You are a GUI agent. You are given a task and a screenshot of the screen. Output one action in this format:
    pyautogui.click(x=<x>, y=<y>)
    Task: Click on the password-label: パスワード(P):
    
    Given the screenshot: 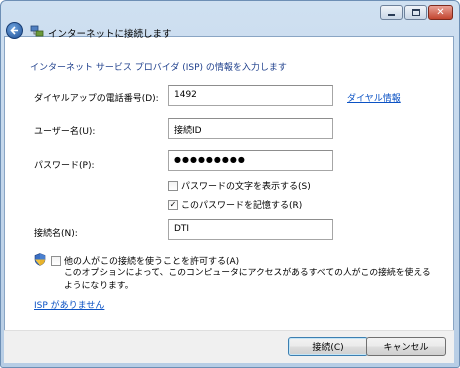 What is the action you would take?
    pyautogui.click(x=64, y=166)
    